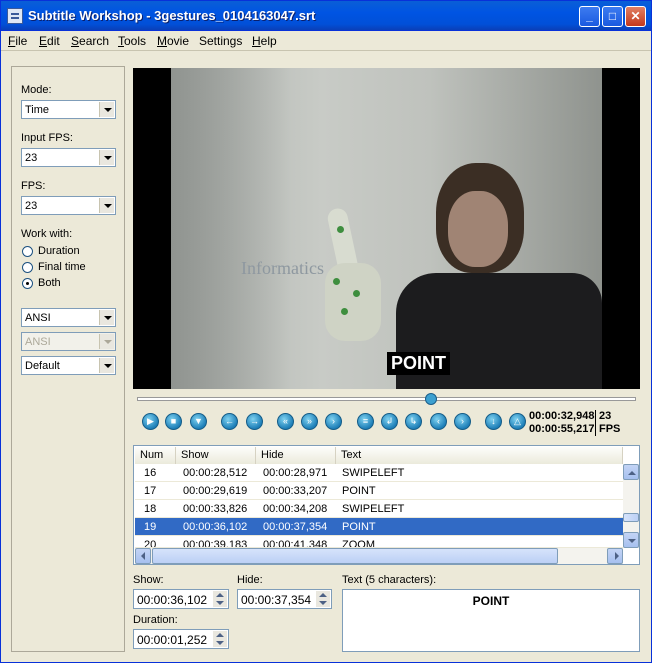 This screenshot has width=652, height=663. Describe the element at coordinates (438, 421) in the screenshot. I see `shift-back-icon: ‹` at that location.